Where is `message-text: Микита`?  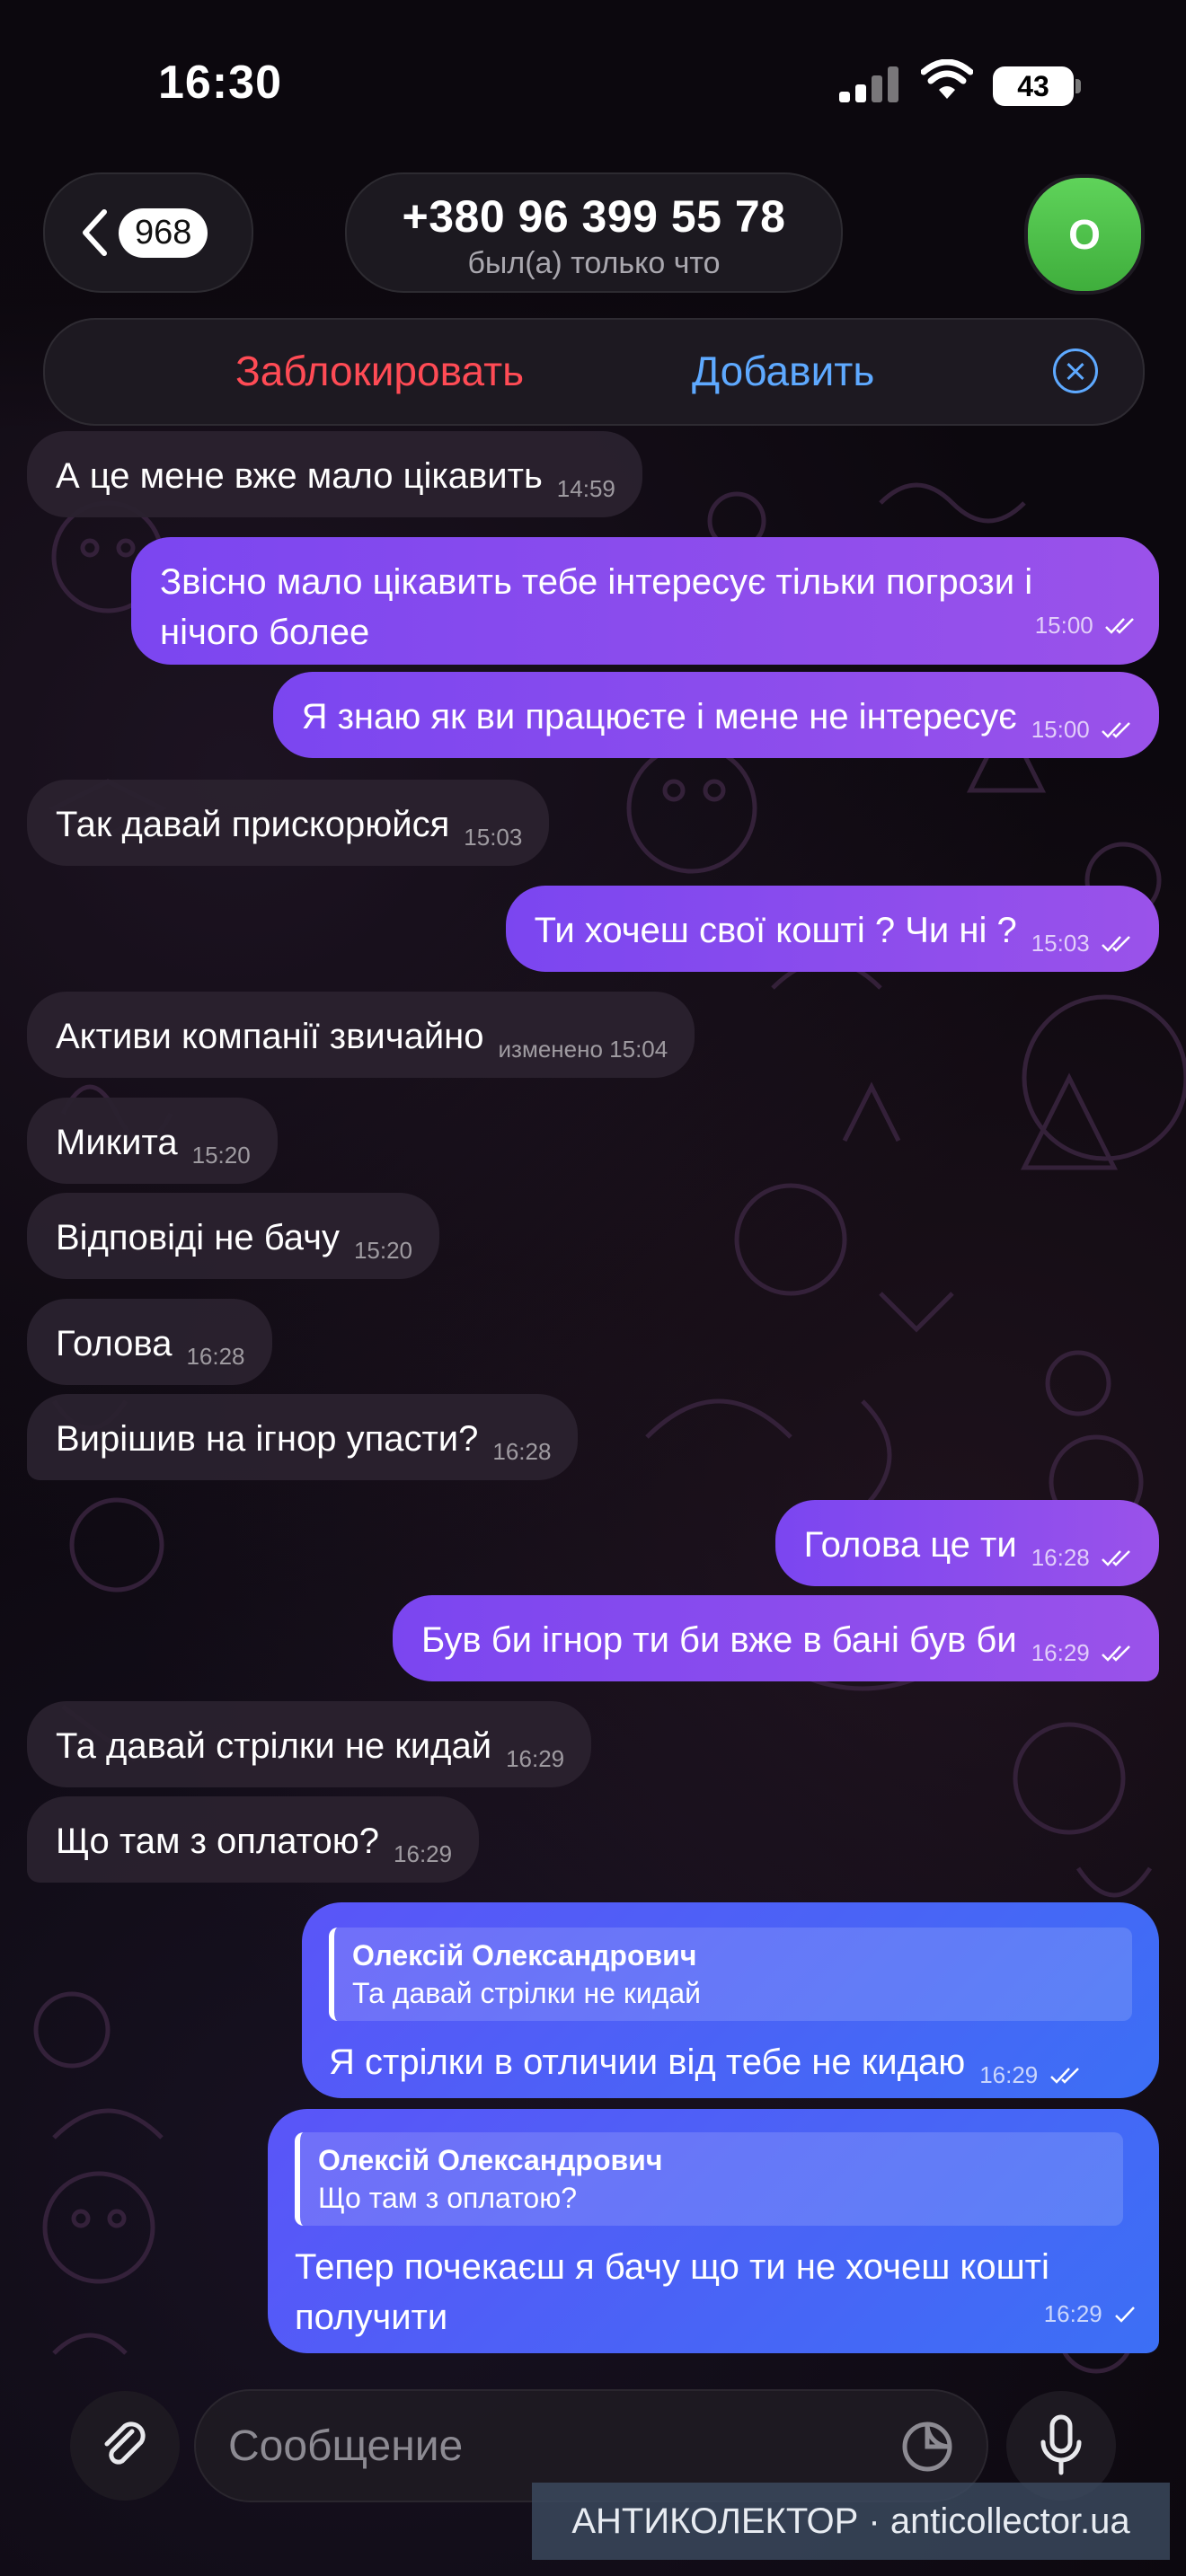
message-text: Микита is located at coordinates (117, 1142).